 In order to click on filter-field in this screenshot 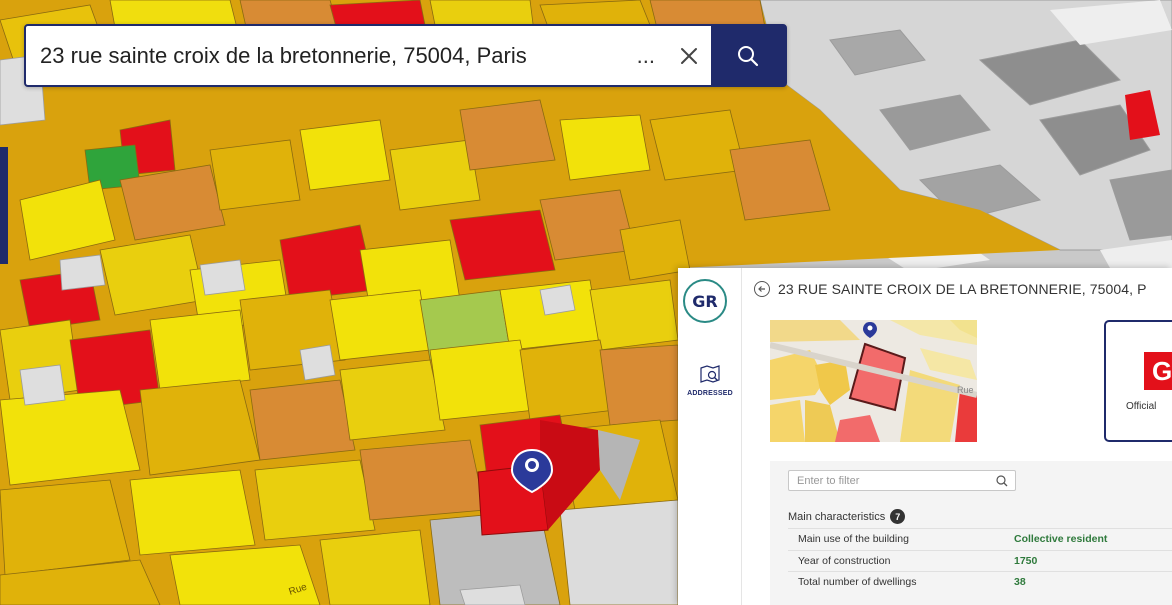, I will do `click(902, 480)`.